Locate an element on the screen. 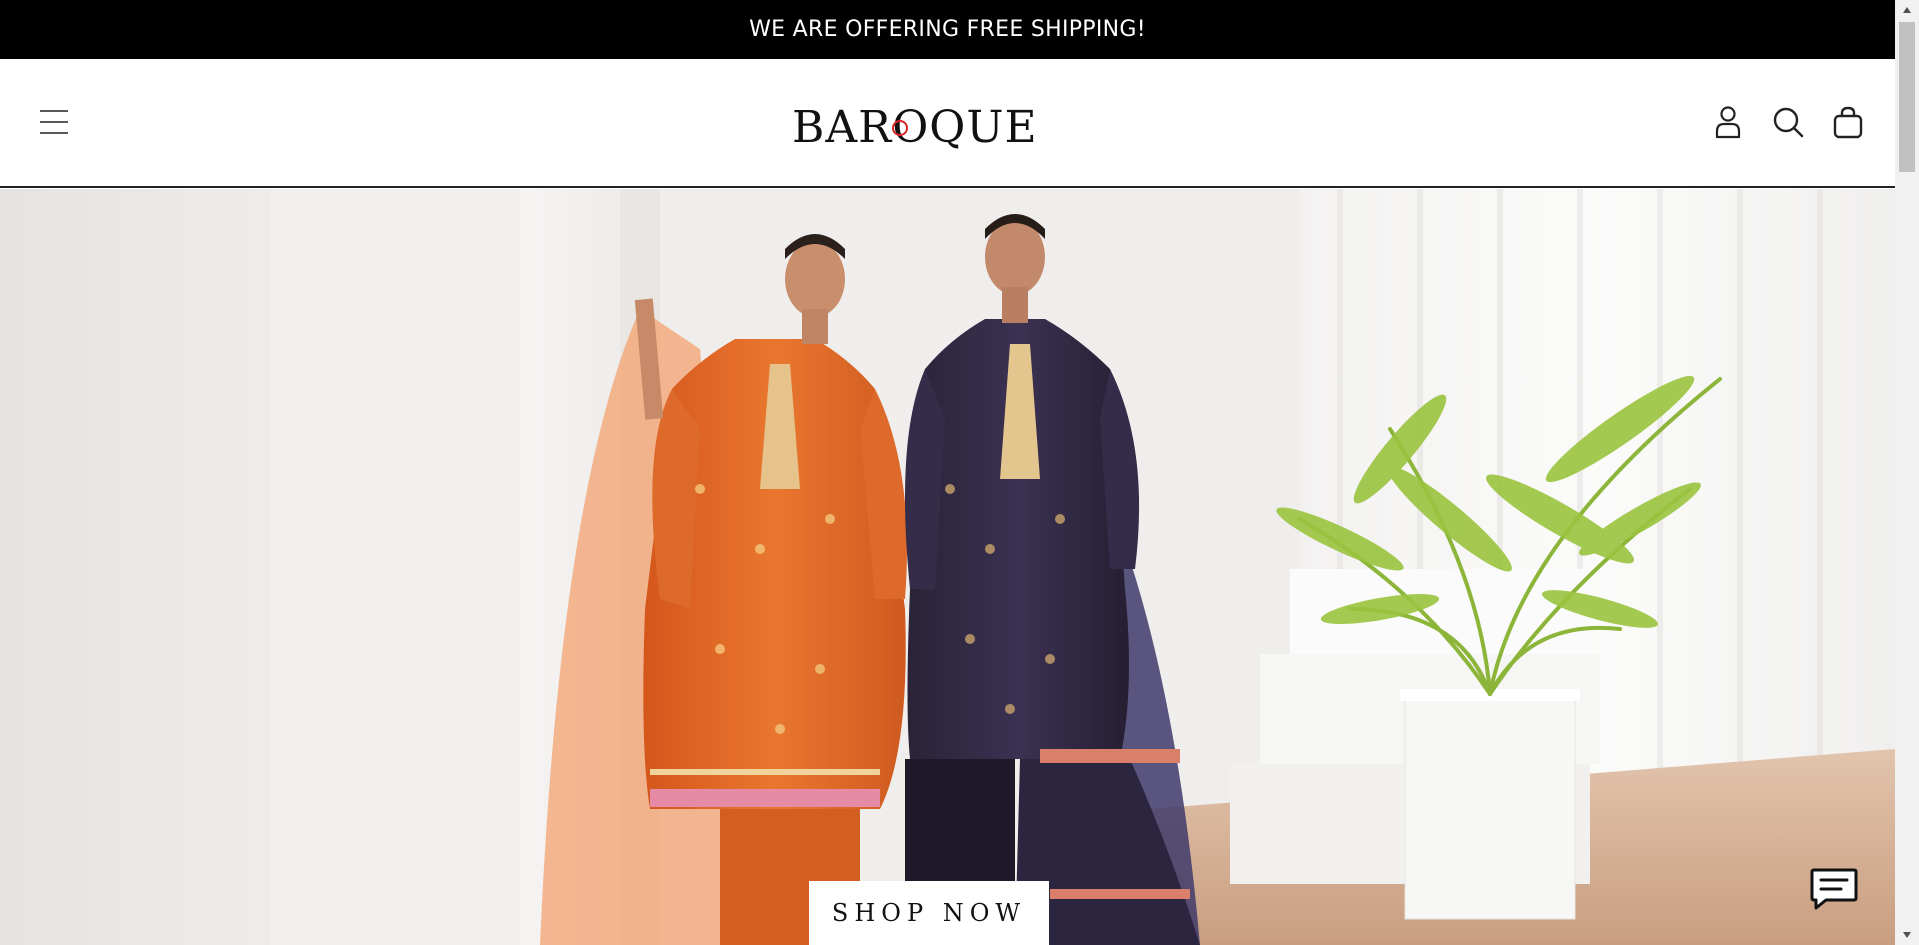  search-icon is located at coordinates (1788, 122).